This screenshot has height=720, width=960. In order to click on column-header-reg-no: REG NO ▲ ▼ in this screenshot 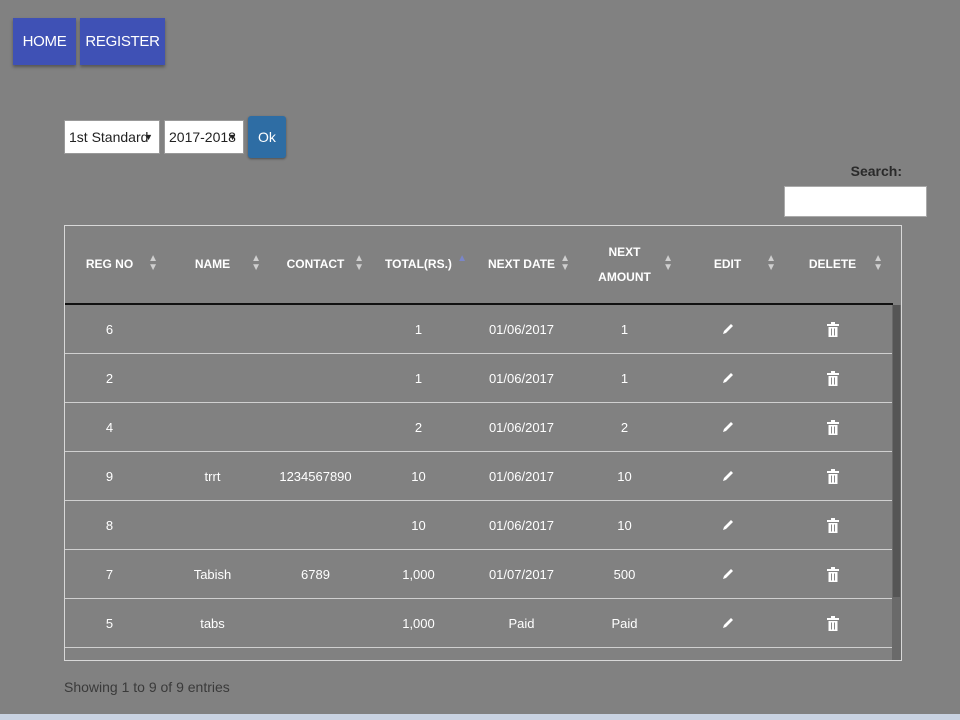, I will do `click(116, 264)`.